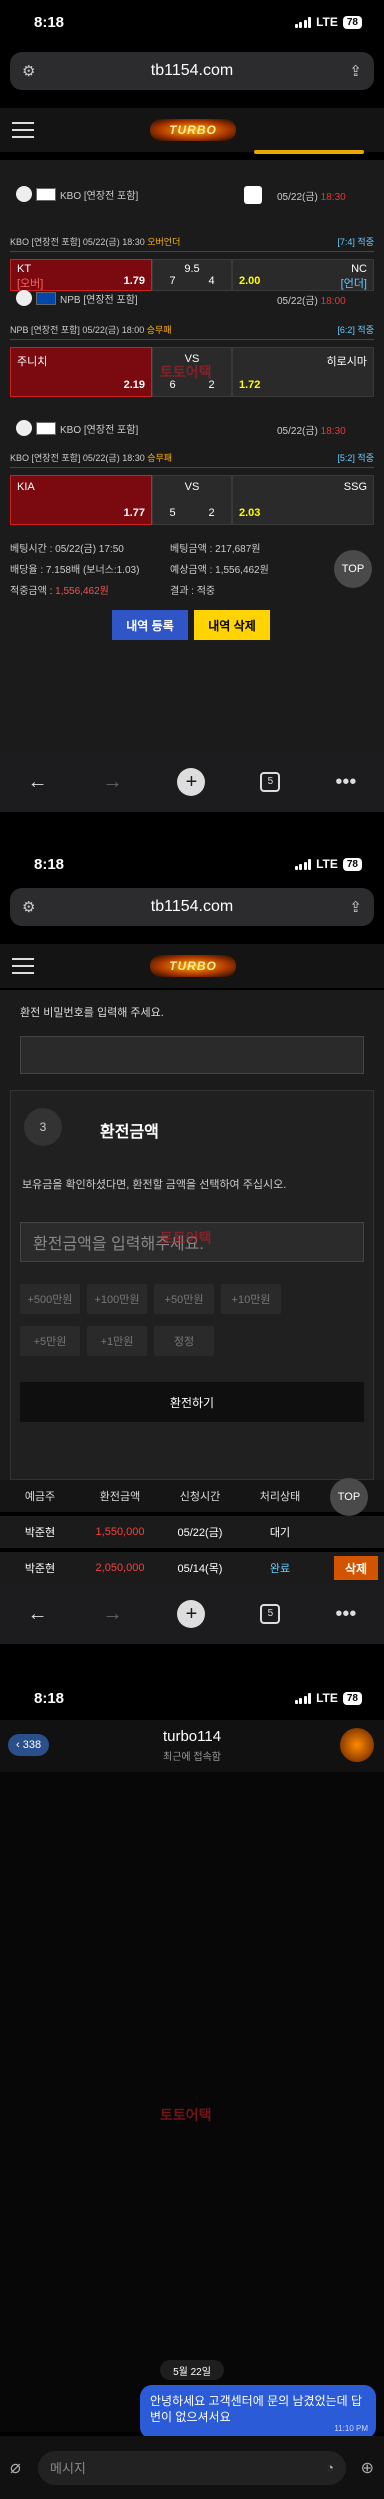 Image resolution: width=384 pixels, height=2499 pixels. Describe the element at coordinates (357, 1745) in the screenshot. I see `avatar` at that location.